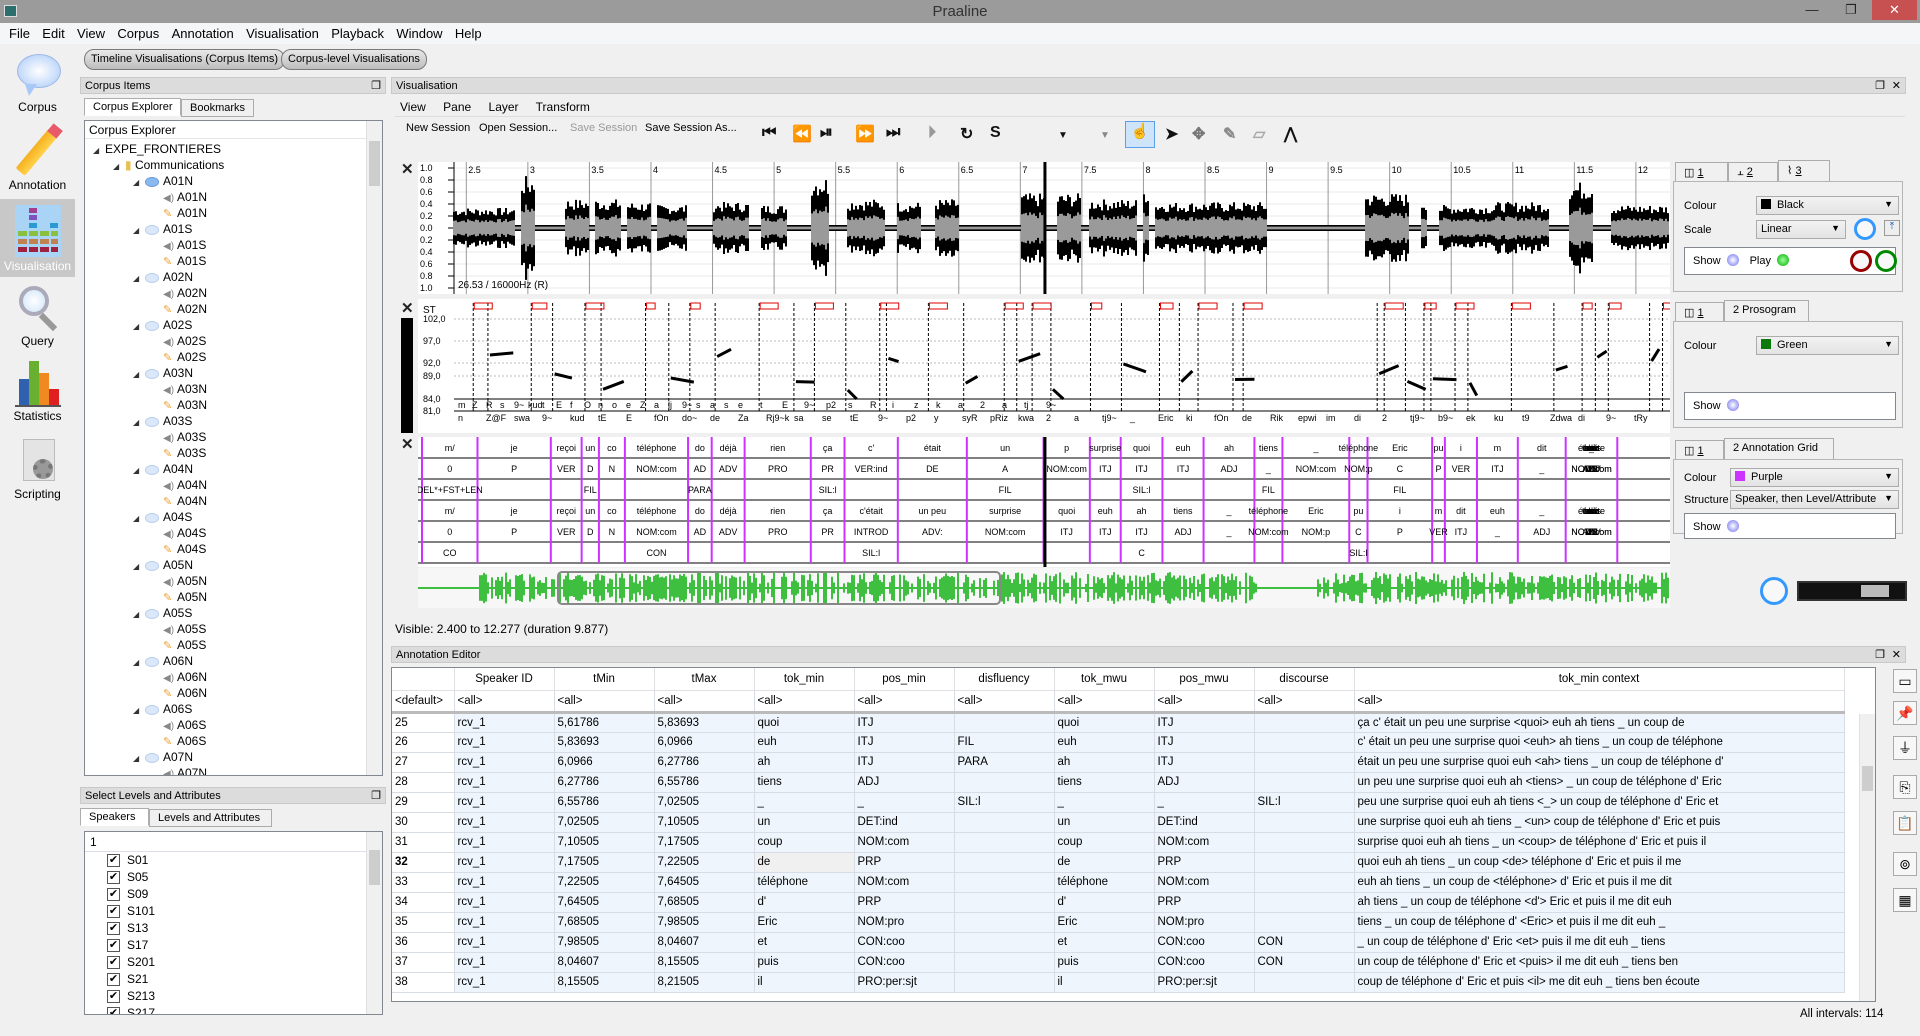 The image size is (1920, 1036). What do you see at coordinates (185, 597) in the screenshot?
I see `tree-annotation: ✎ A05N` at bounding box center [185, 597].